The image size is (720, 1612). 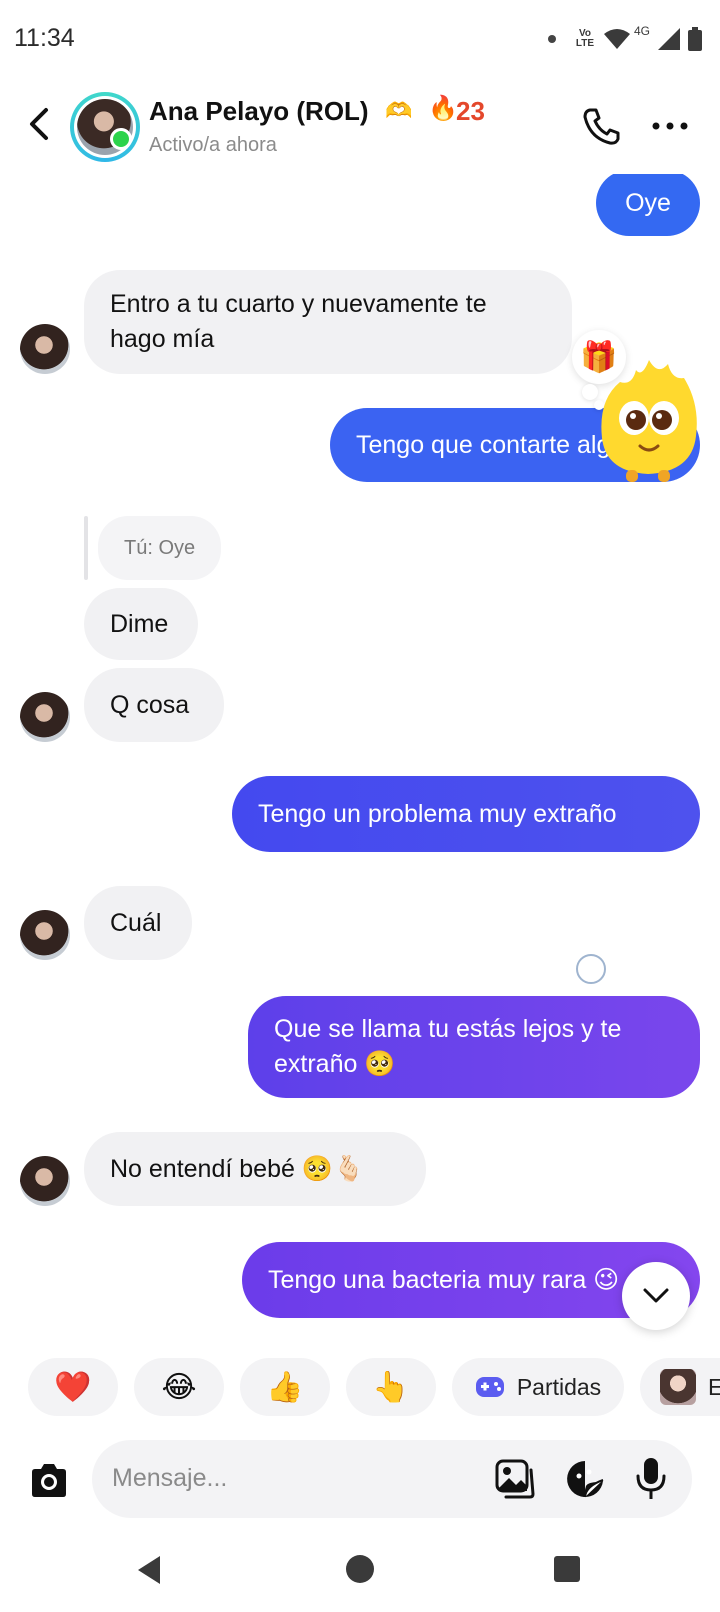 I want to click on reaction-point-up-button: 👆, so click(x=391, y=1387).